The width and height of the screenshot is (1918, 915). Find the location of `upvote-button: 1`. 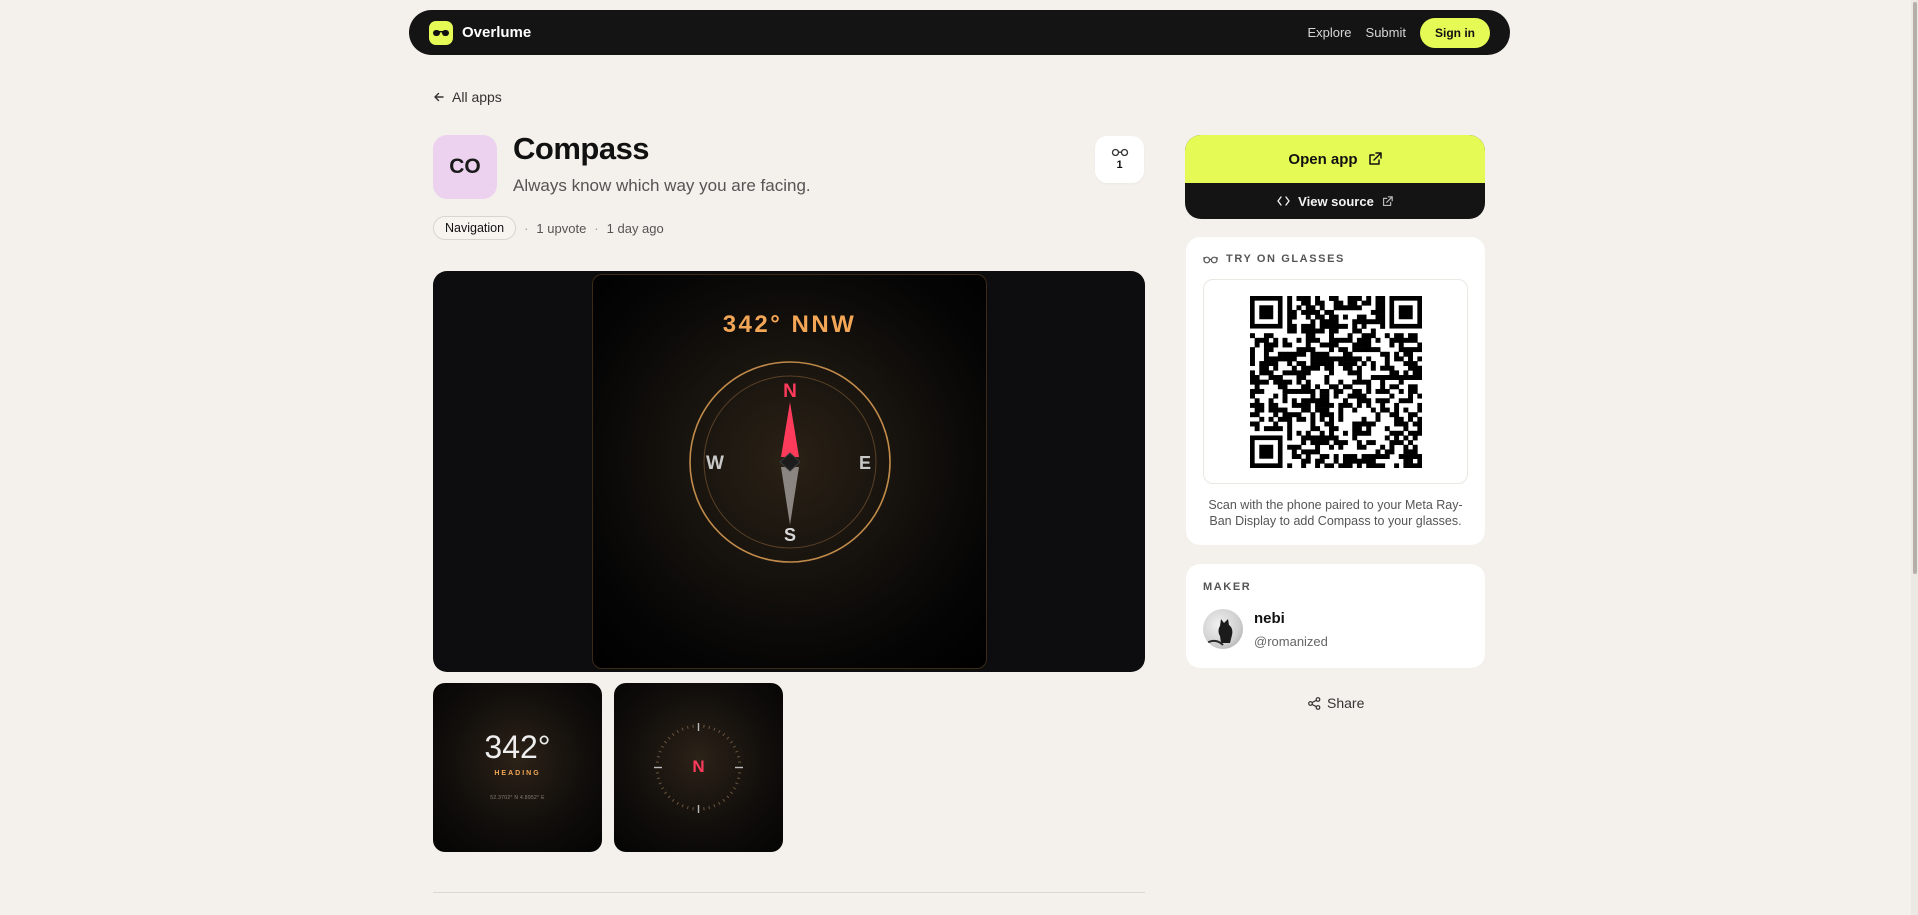

upvote-button: 1 is located at coordinates (1119, 159).